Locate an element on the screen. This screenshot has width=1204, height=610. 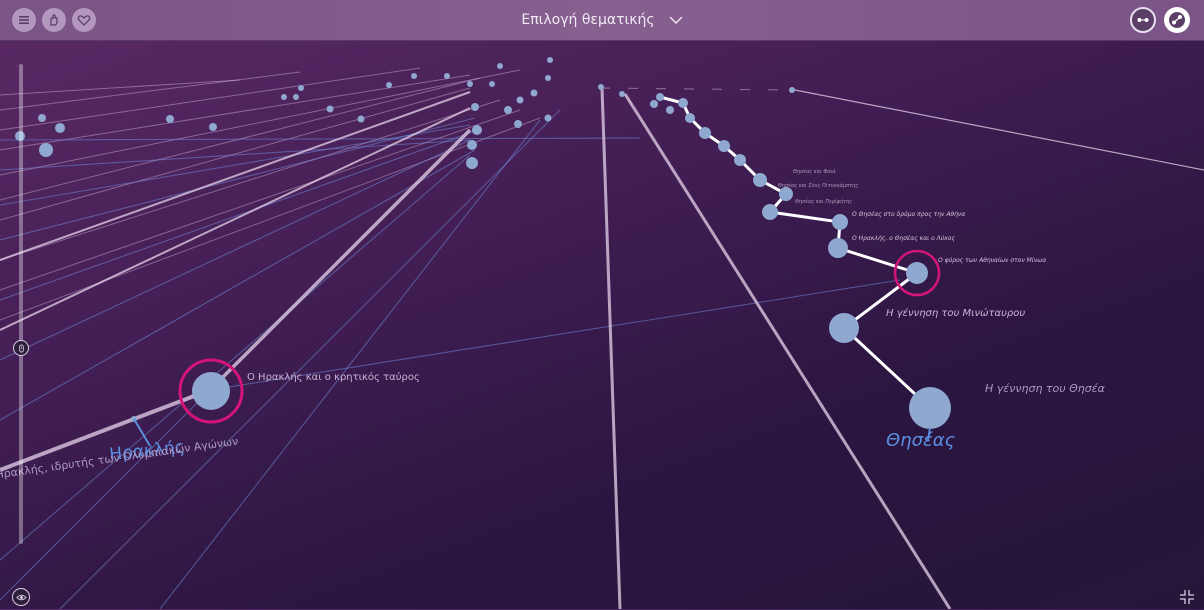
label-athenians-tribute: Ο φόρος των Αθηναίων στον Μίνωα is located at coordinates (992, 260).